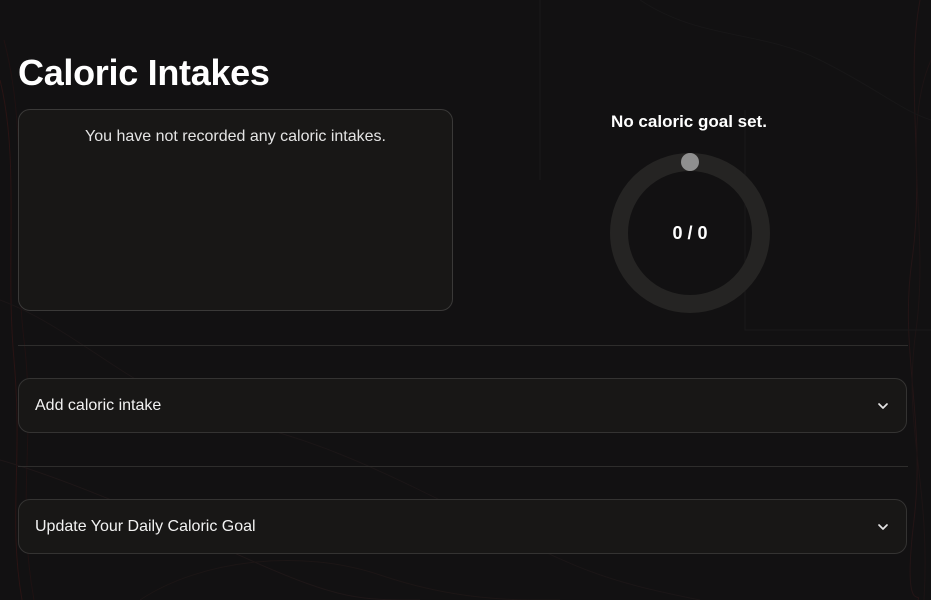  Describe the element at coordinates (98, 405) in the screenshot. I see `accordion-label: Add caloric intake` at that location.